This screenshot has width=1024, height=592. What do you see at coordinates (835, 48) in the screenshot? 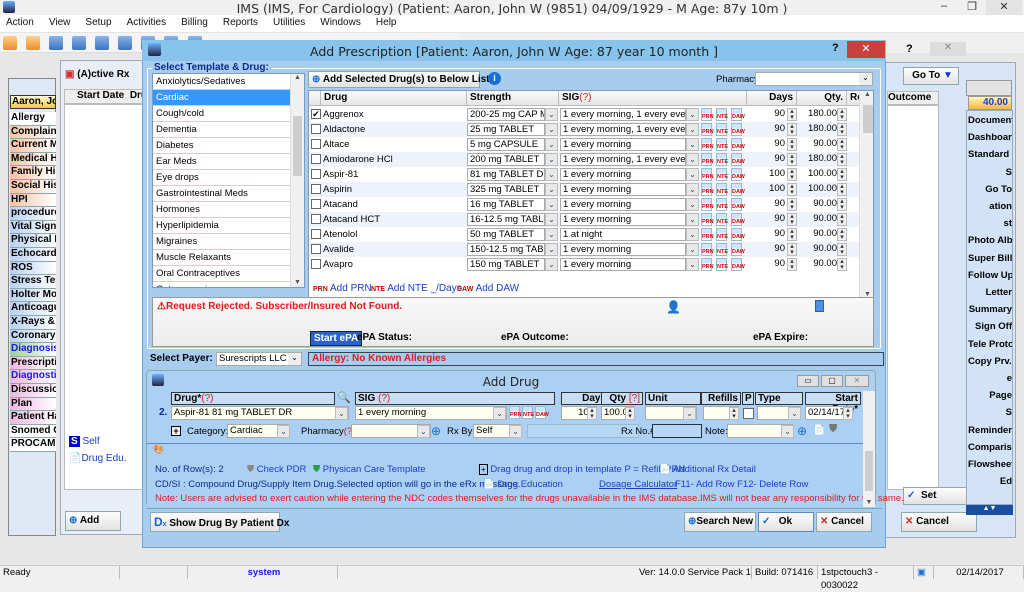
I see `help-button: ?` at bounding box center [835, 48].